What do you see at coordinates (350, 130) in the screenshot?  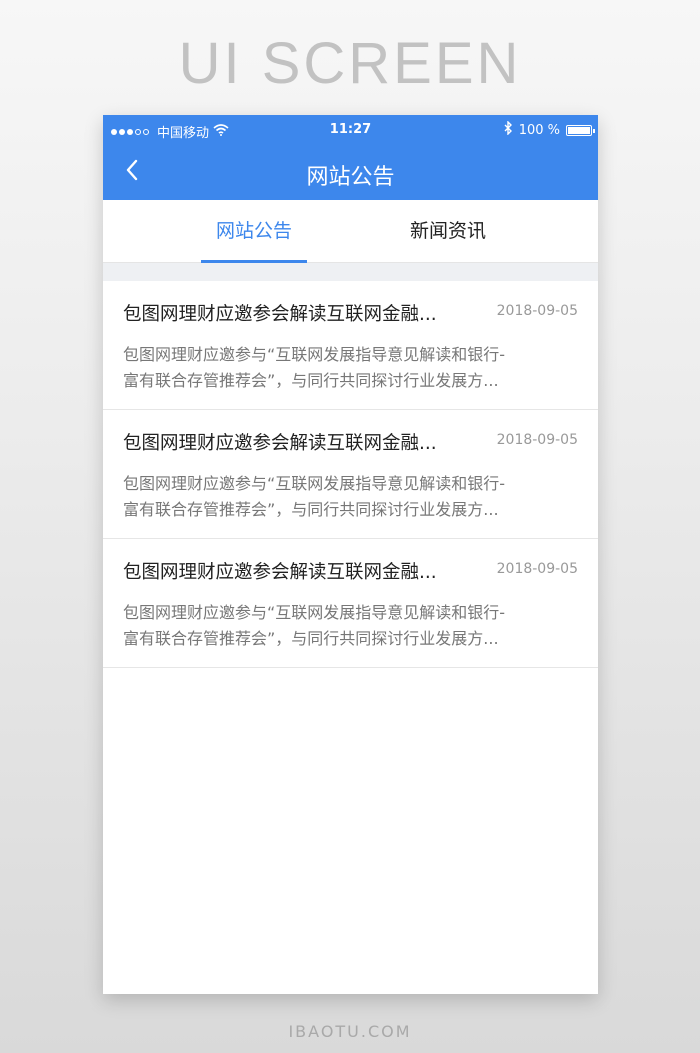 I see `status-bar: 中国移动 11:27 100 %` at bounding box center [350, 130].